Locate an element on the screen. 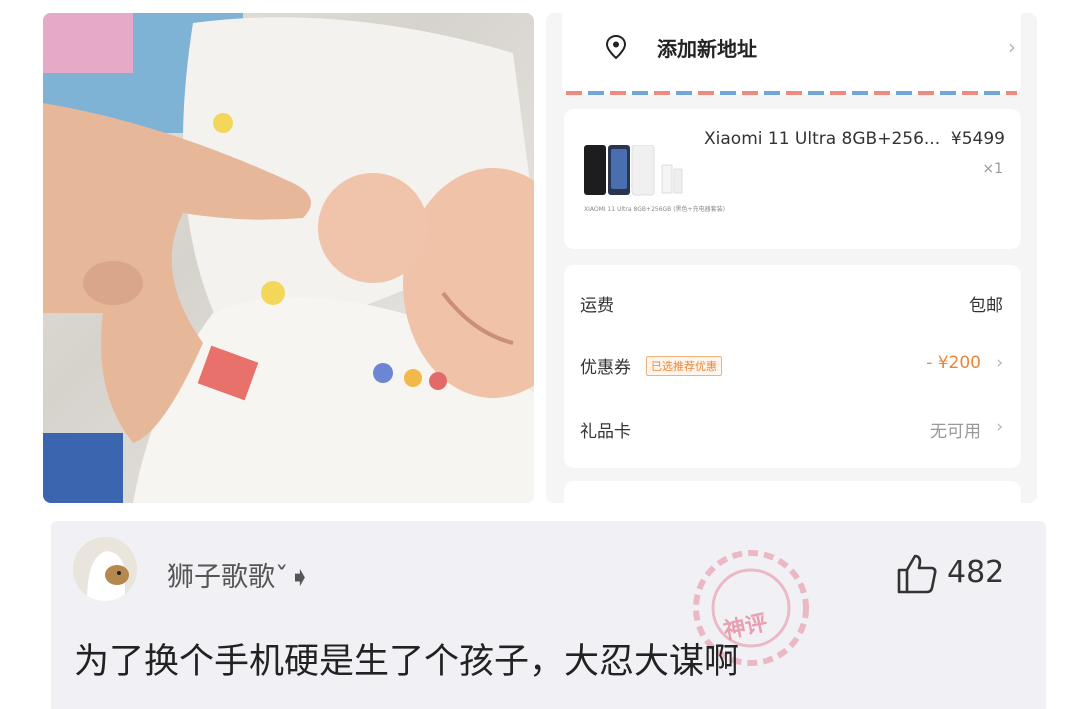 The height and width of the screenshot is (709, 1080). coupon-value: - ¥200 is located at coordinates (953, 363).